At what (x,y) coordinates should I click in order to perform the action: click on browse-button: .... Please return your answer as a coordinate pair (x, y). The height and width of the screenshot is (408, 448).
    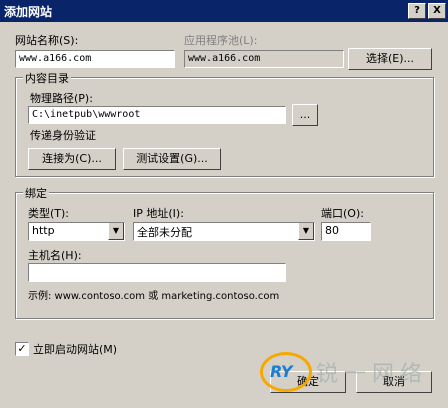
    Looking at the image, I should click on (305, 115).